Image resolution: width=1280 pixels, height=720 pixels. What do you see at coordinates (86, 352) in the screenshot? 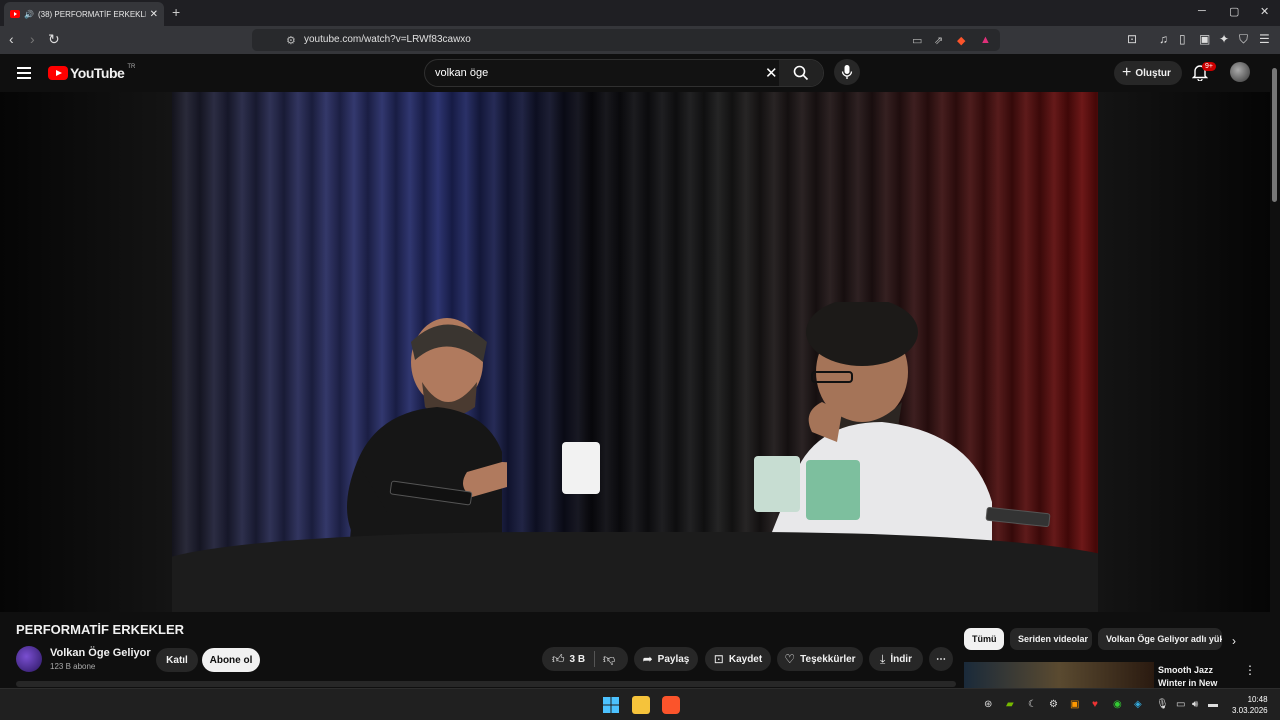
I see `player-backdrop-left` at bounding box center [86, 352].